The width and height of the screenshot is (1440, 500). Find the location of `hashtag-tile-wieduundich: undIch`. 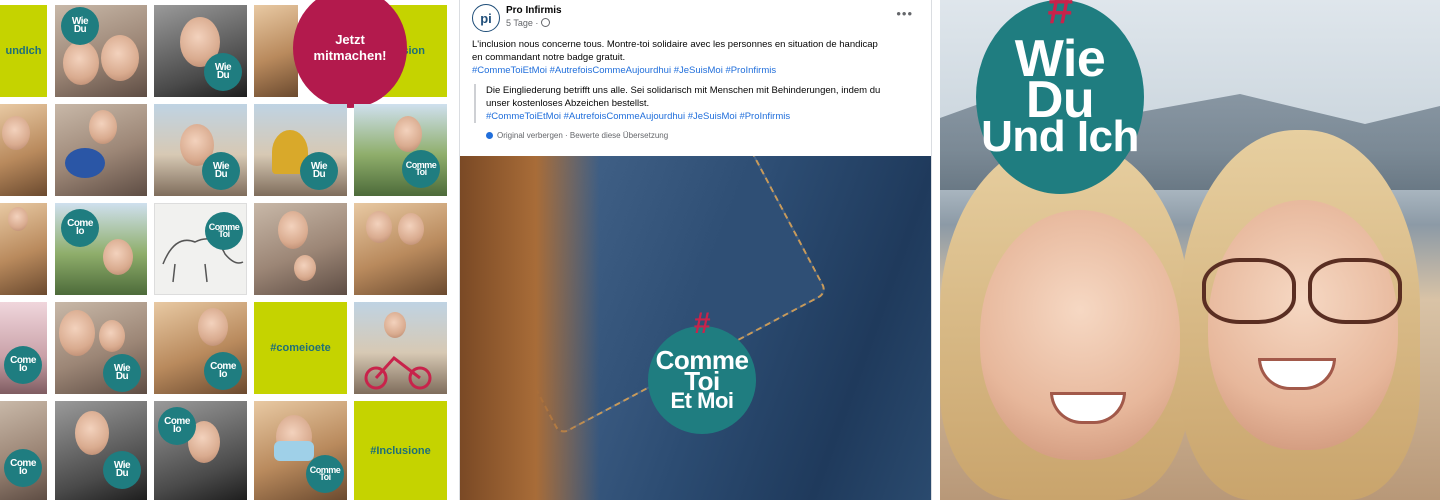

hashtag-tile-wieduundich: undIch is located at coordinates (23, 51).